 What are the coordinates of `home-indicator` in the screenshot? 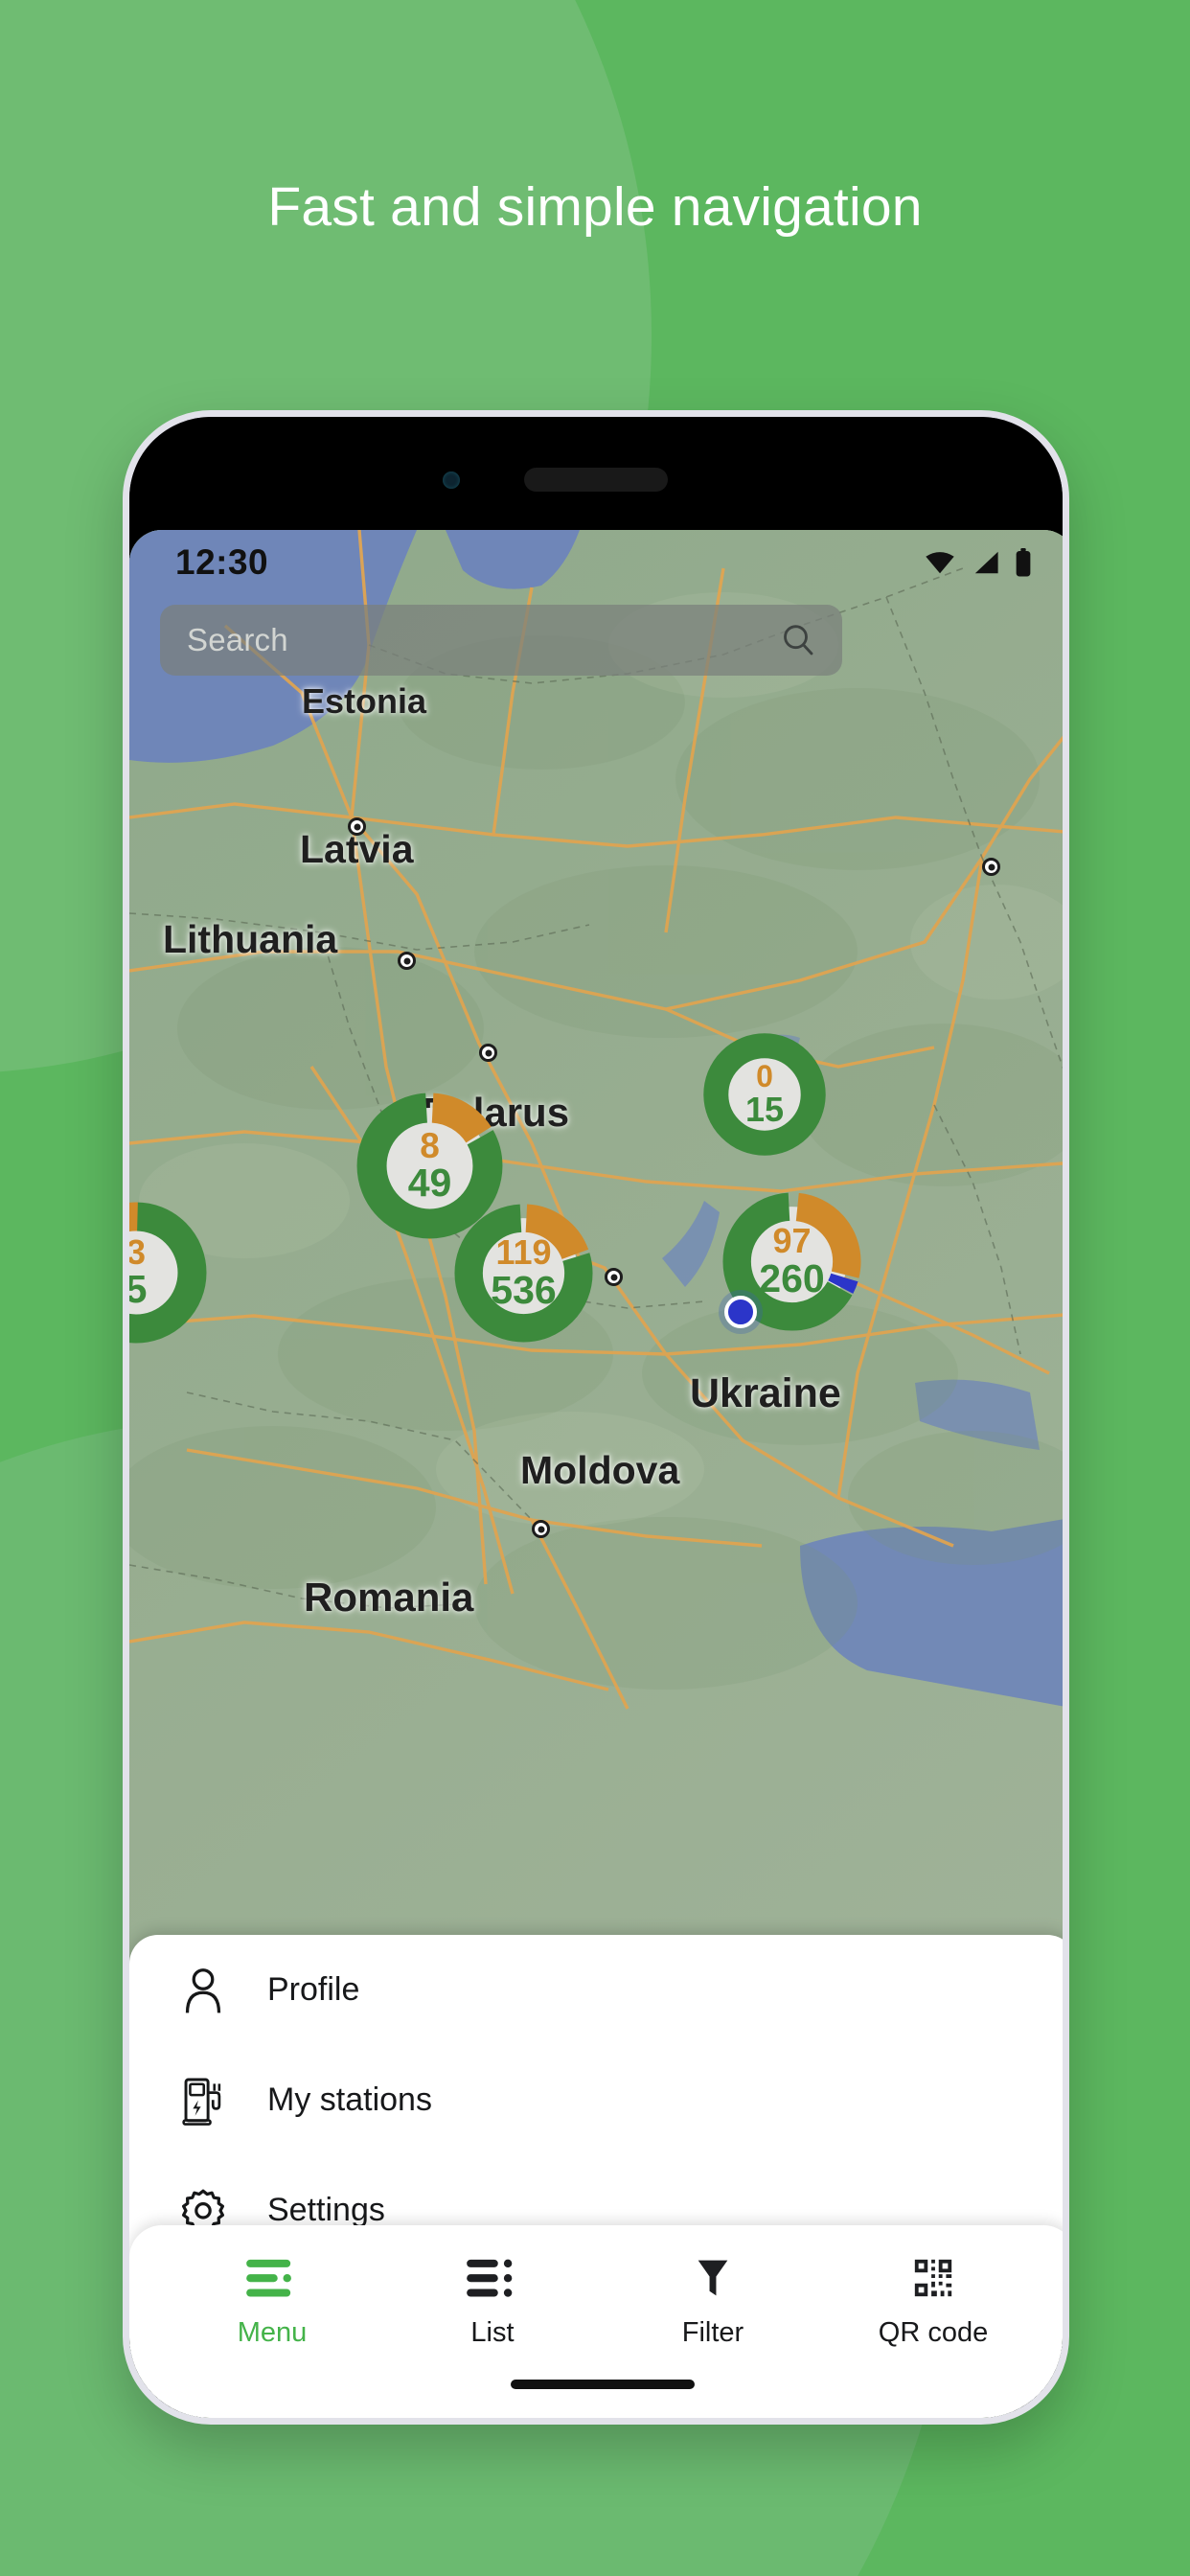 It's located at (603, 2384).